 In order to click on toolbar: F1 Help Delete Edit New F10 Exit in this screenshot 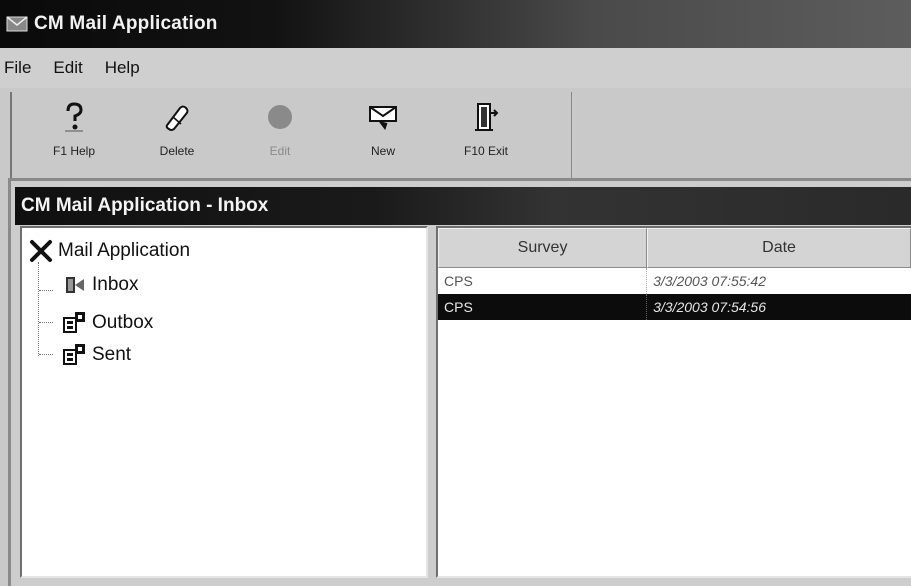, I will do `click(291, 135)`.